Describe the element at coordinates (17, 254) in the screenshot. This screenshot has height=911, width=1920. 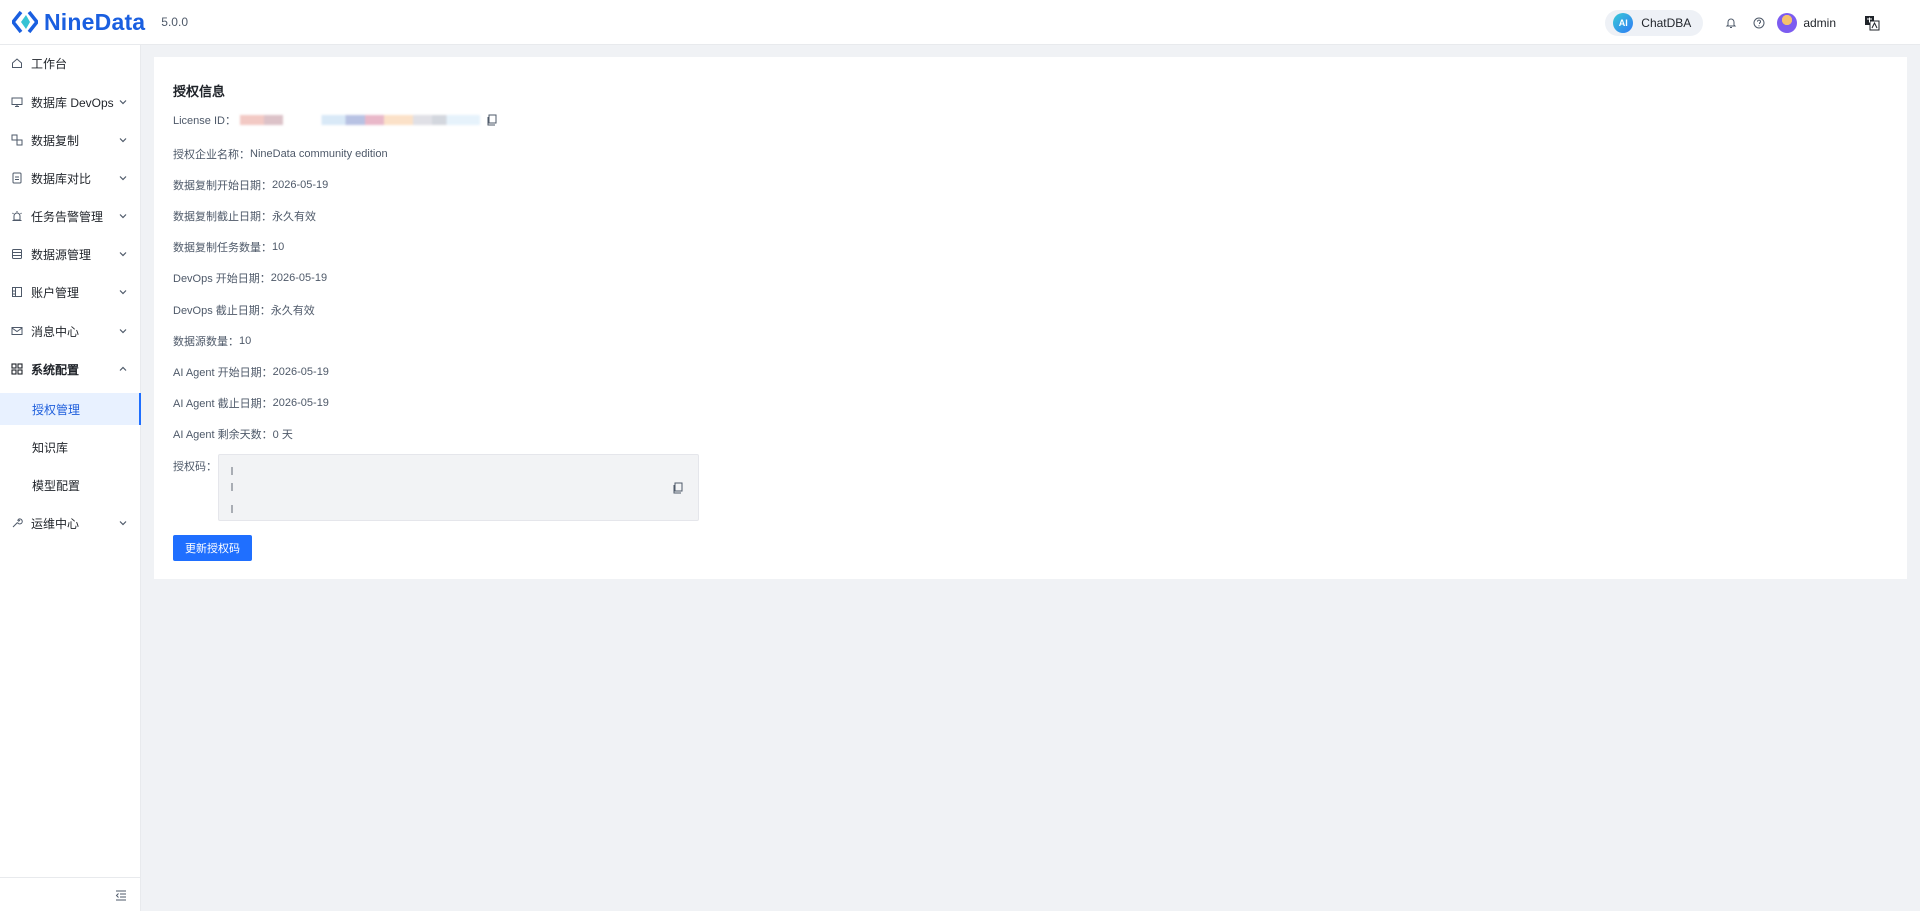
I see `database-icon` at that location.